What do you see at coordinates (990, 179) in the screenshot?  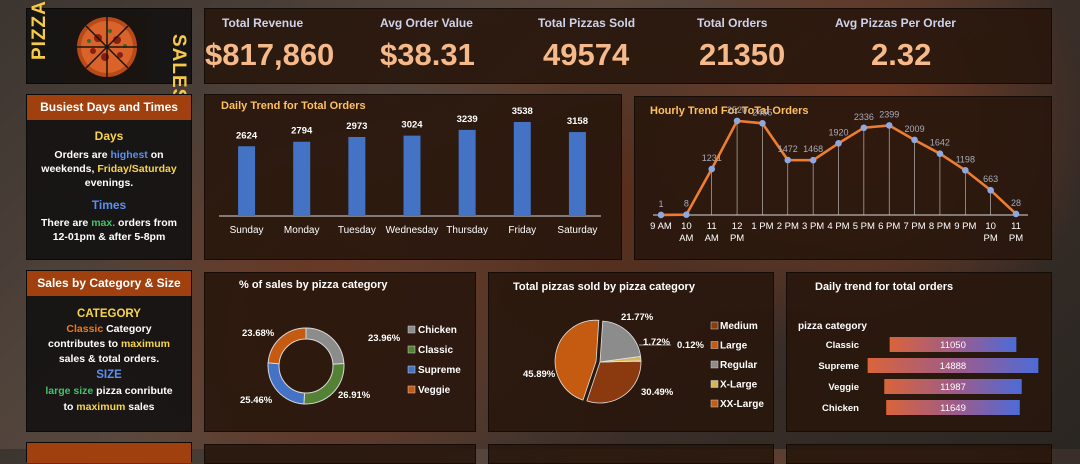 I see `data-label: 663` at bounding box center [990, 179].